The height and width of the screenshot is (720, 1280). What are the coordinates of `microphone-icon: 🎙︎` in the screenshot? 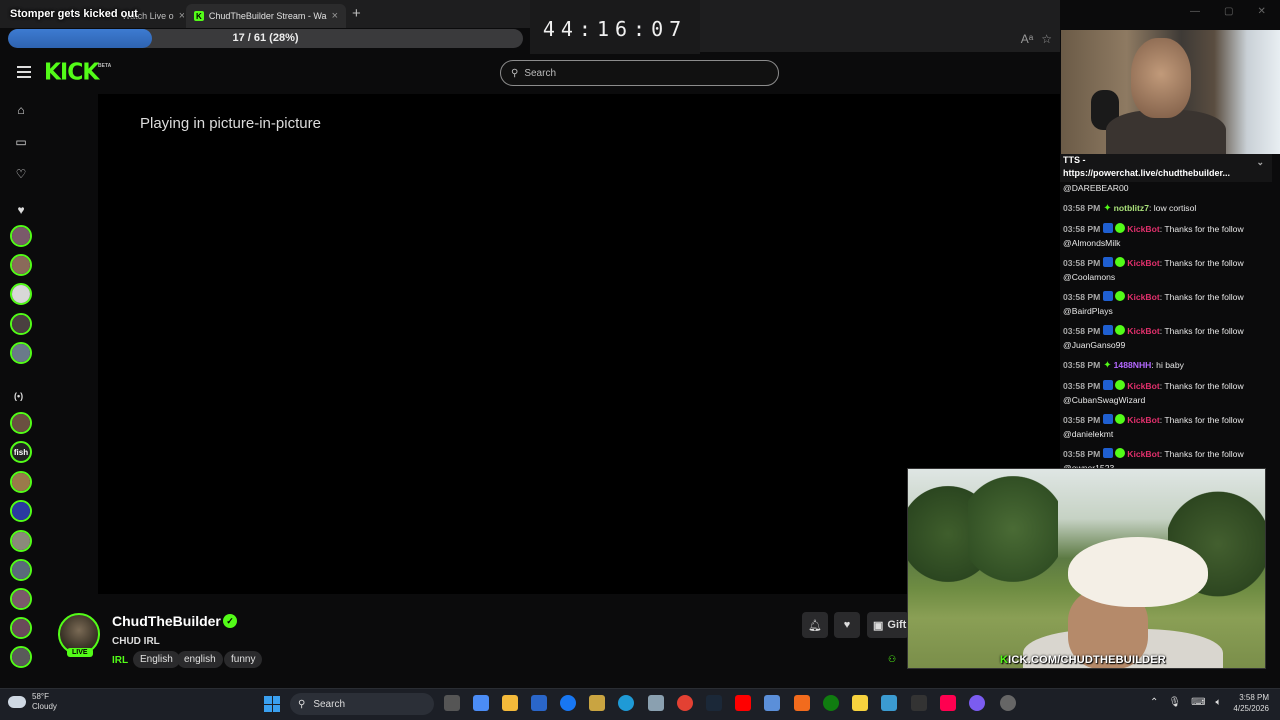 It's located at (1174, 702).